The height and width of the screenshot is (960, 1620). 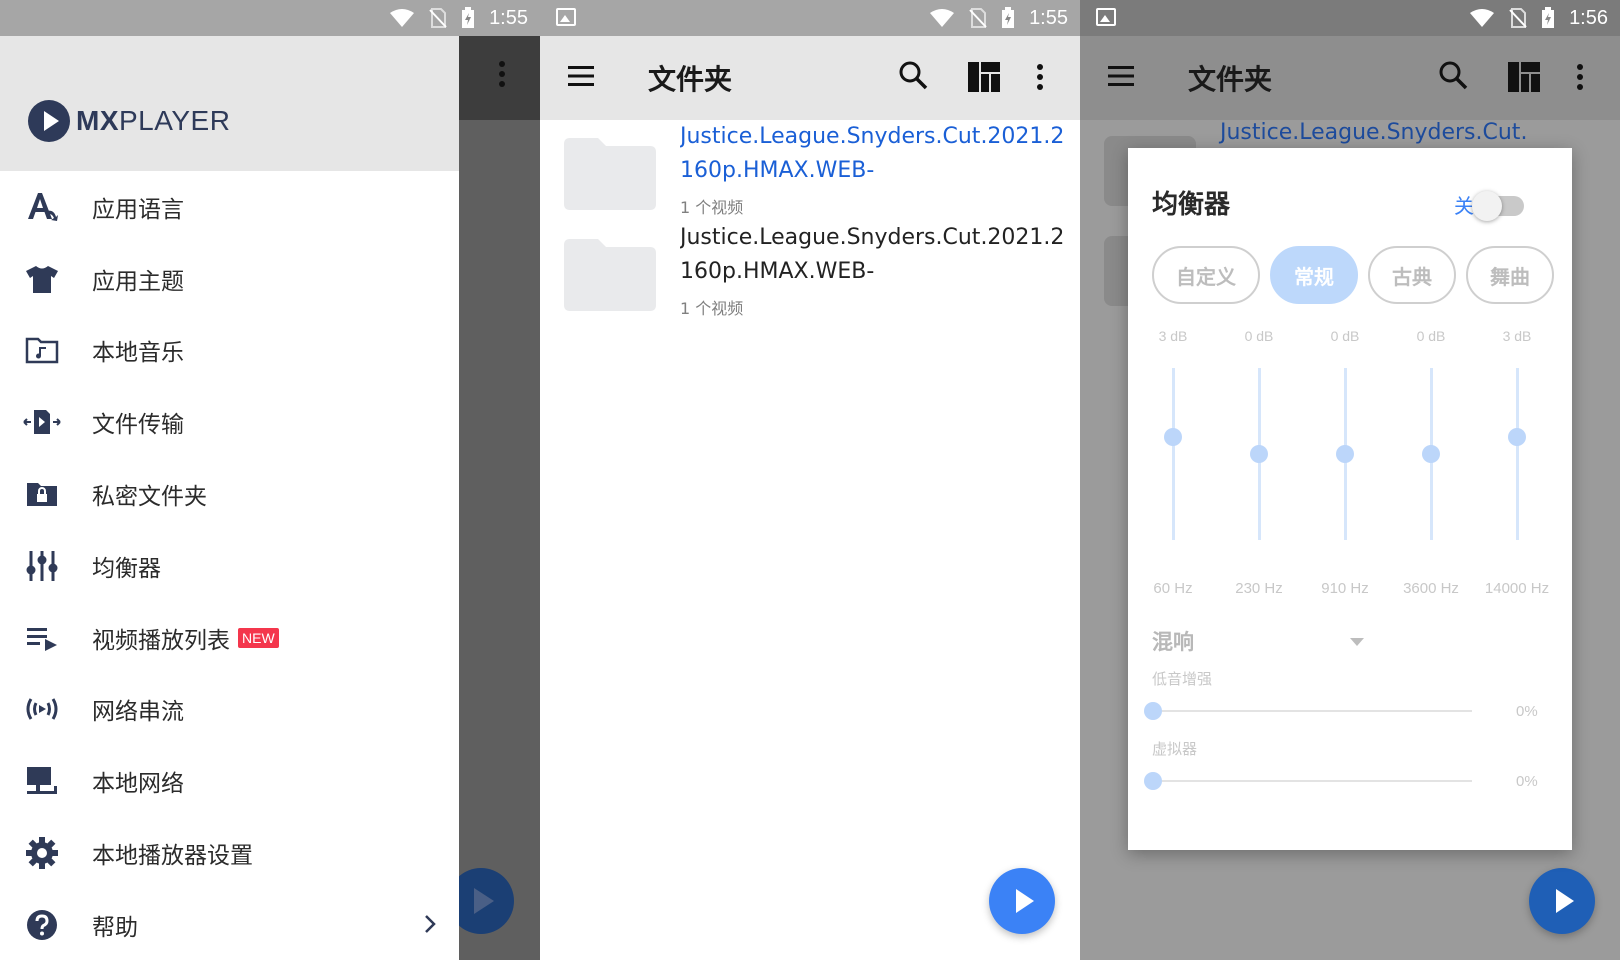 I want to click on status-bar: 1:56, so click(x=1350, y=18).